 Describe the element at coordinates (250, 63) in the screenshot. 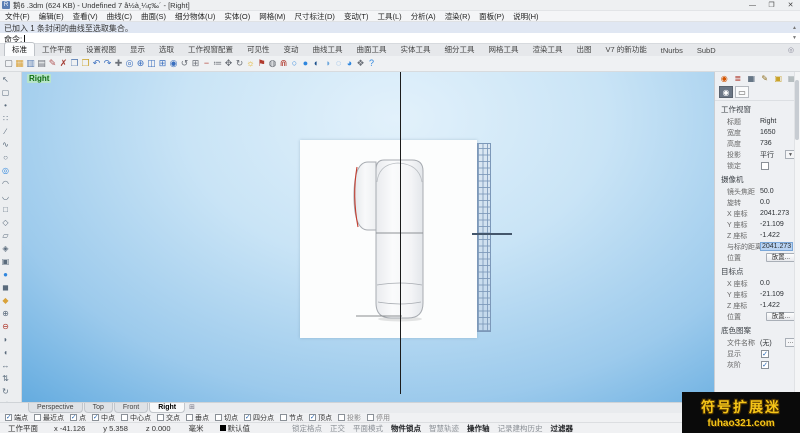

I see `lamp-icon: ☼` at that location.